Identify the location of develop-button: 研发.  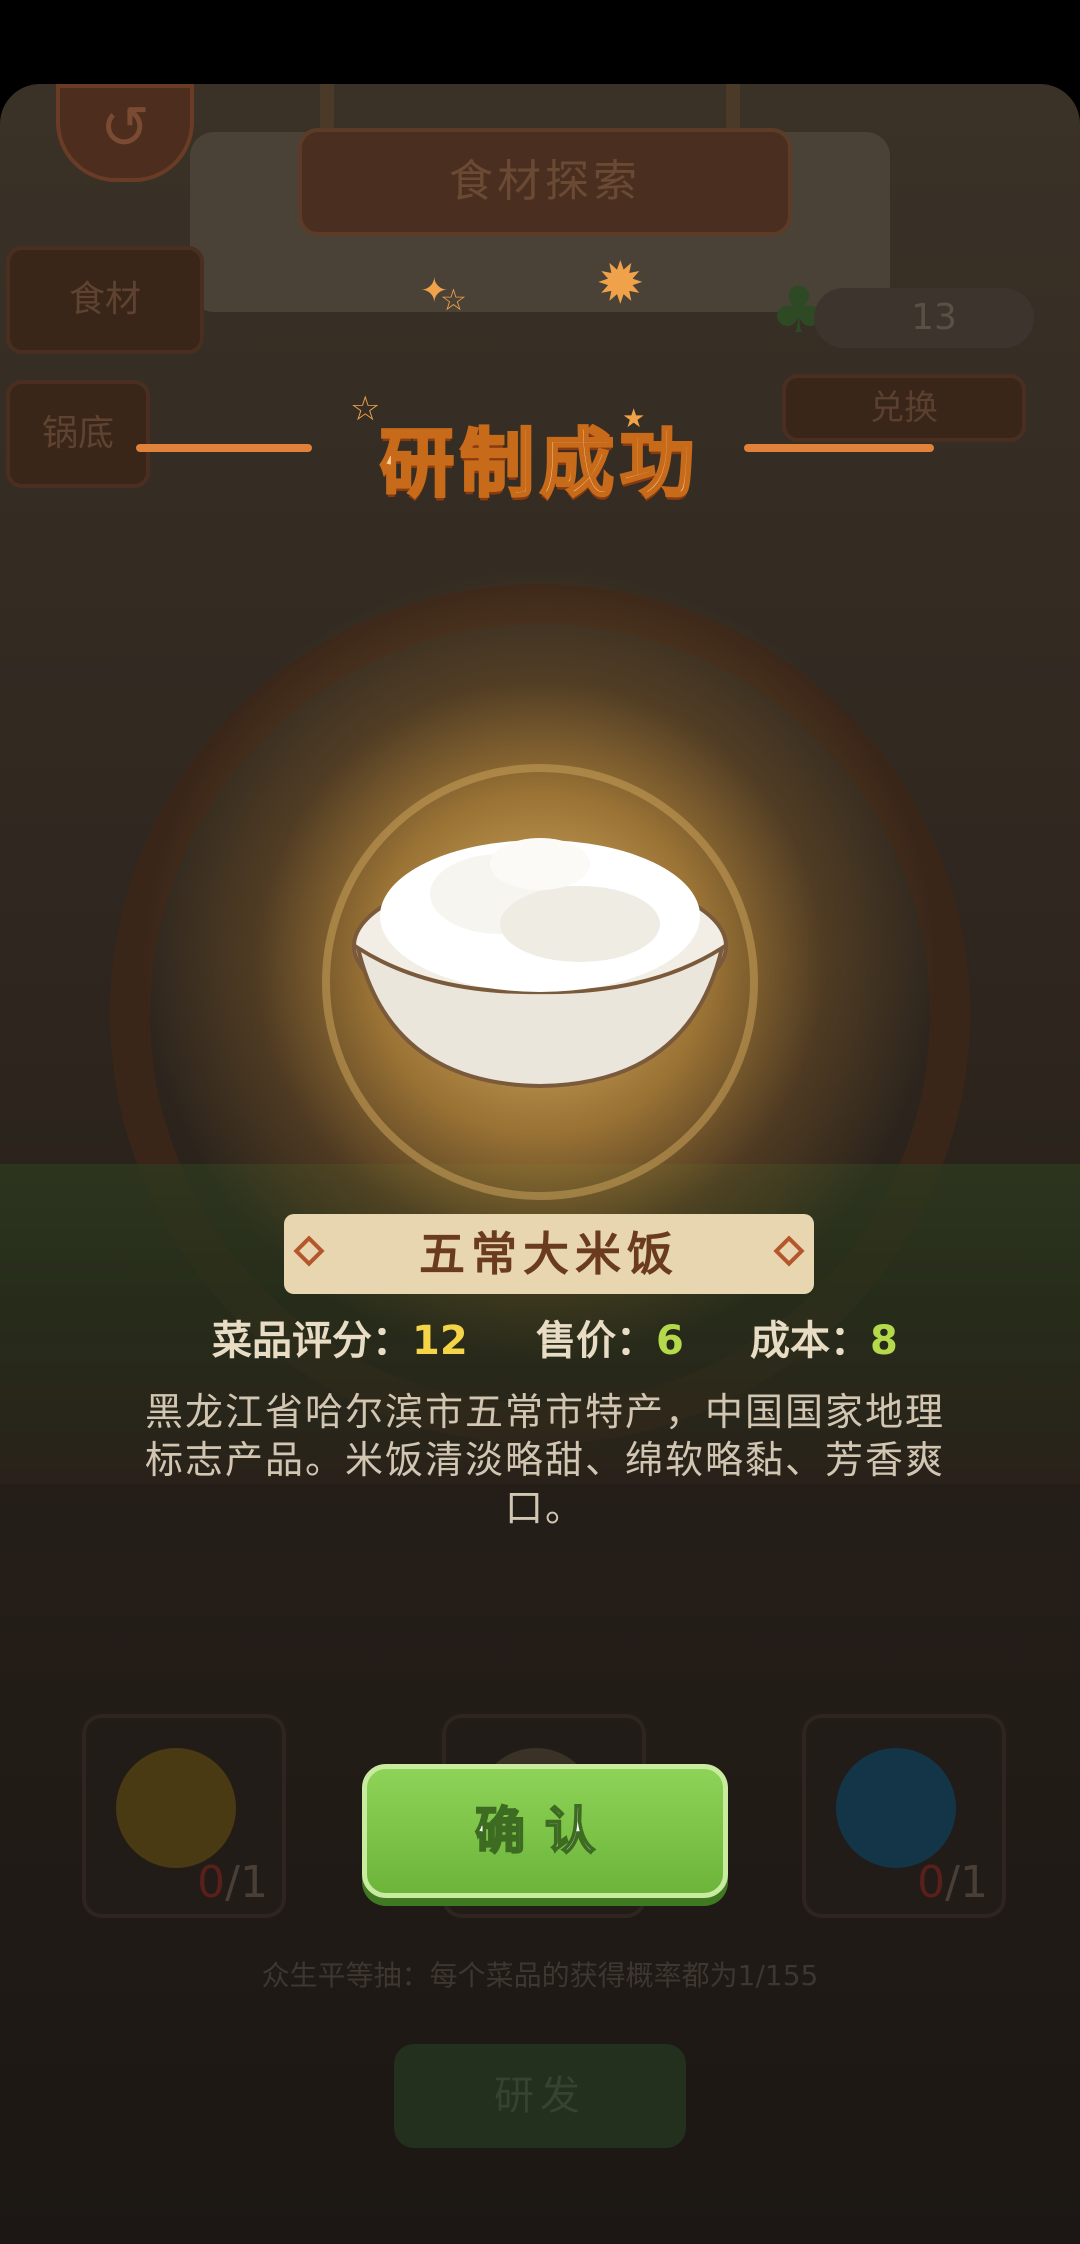
(540, 2096).